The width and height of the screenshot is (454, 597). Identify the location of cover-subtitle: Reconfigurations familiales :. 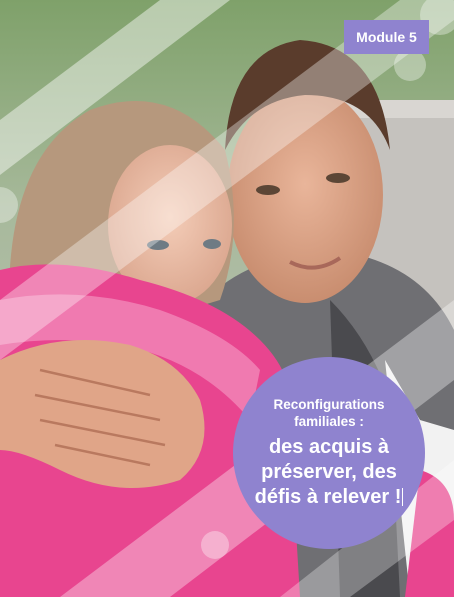
(329, 413).